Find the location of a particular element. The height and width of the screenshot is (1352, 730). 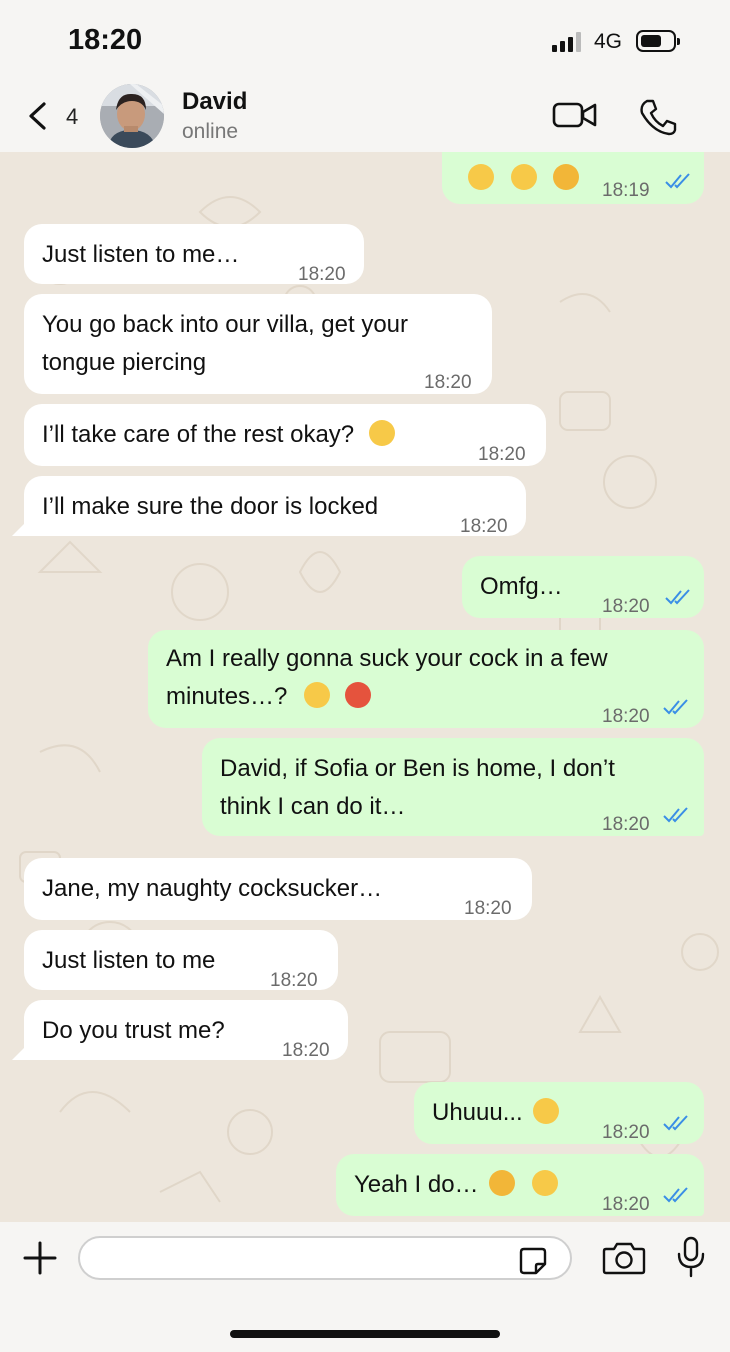

hot-face-icon is located at coordinates (357, 695).